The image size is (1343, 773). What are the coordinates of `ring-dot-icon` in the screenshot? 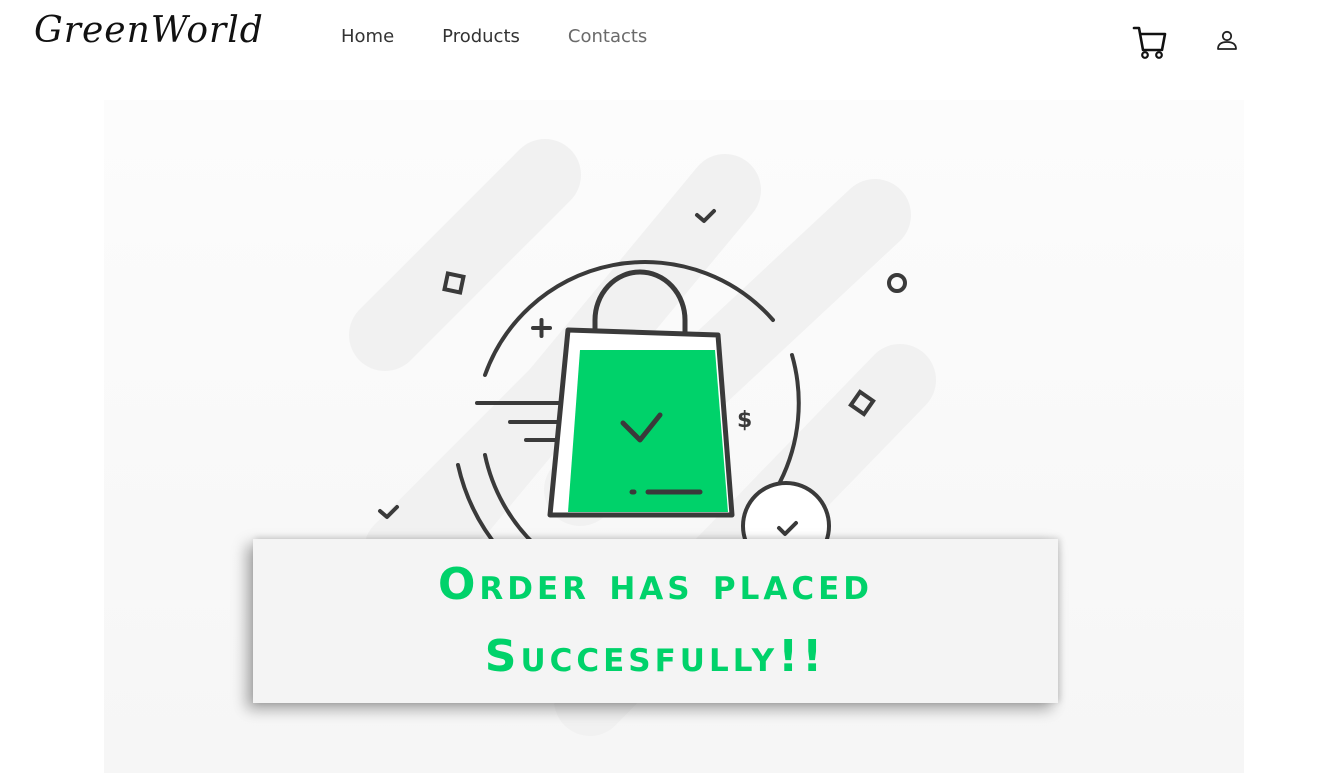 It's located at (897, 283).